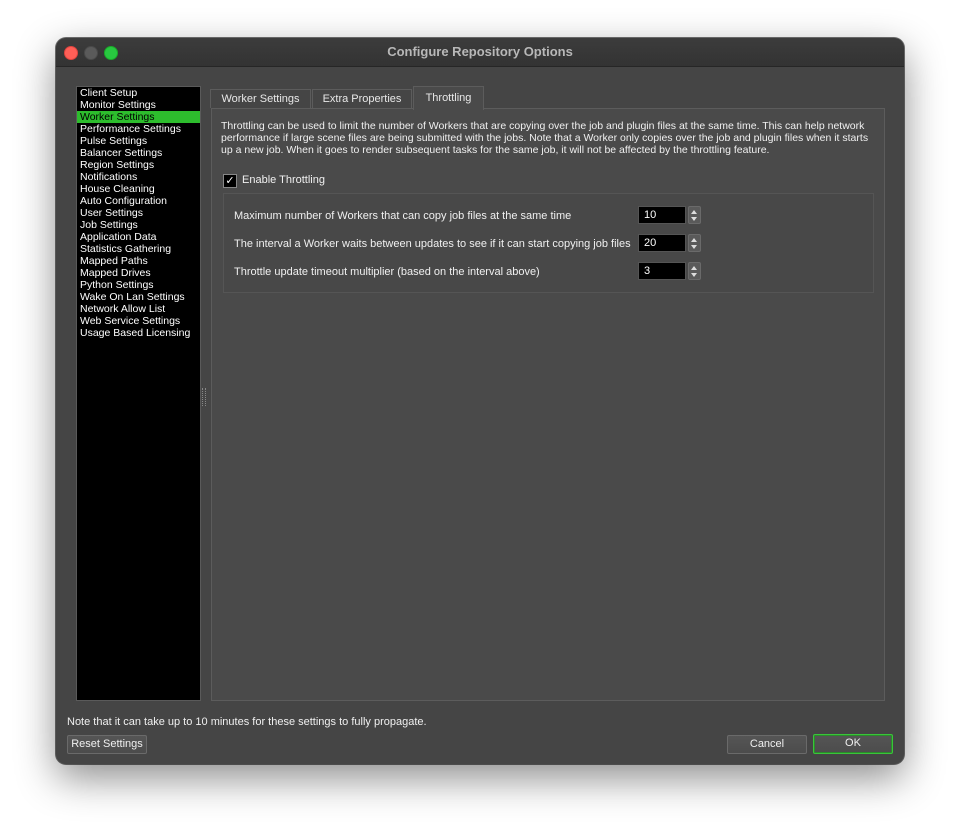 This screenshot has width=960, height=839. Describe the element at coordinates (853, 744) in the screenshot. I see `ok-button: OK` at that location.